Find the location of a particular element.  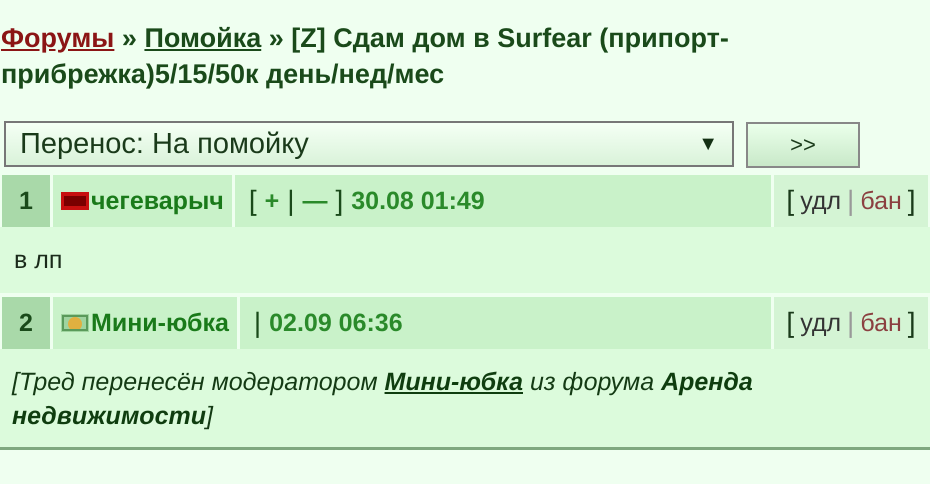

move-select: Перенос: На помойку ▼ is located at coordinates (369, 144).